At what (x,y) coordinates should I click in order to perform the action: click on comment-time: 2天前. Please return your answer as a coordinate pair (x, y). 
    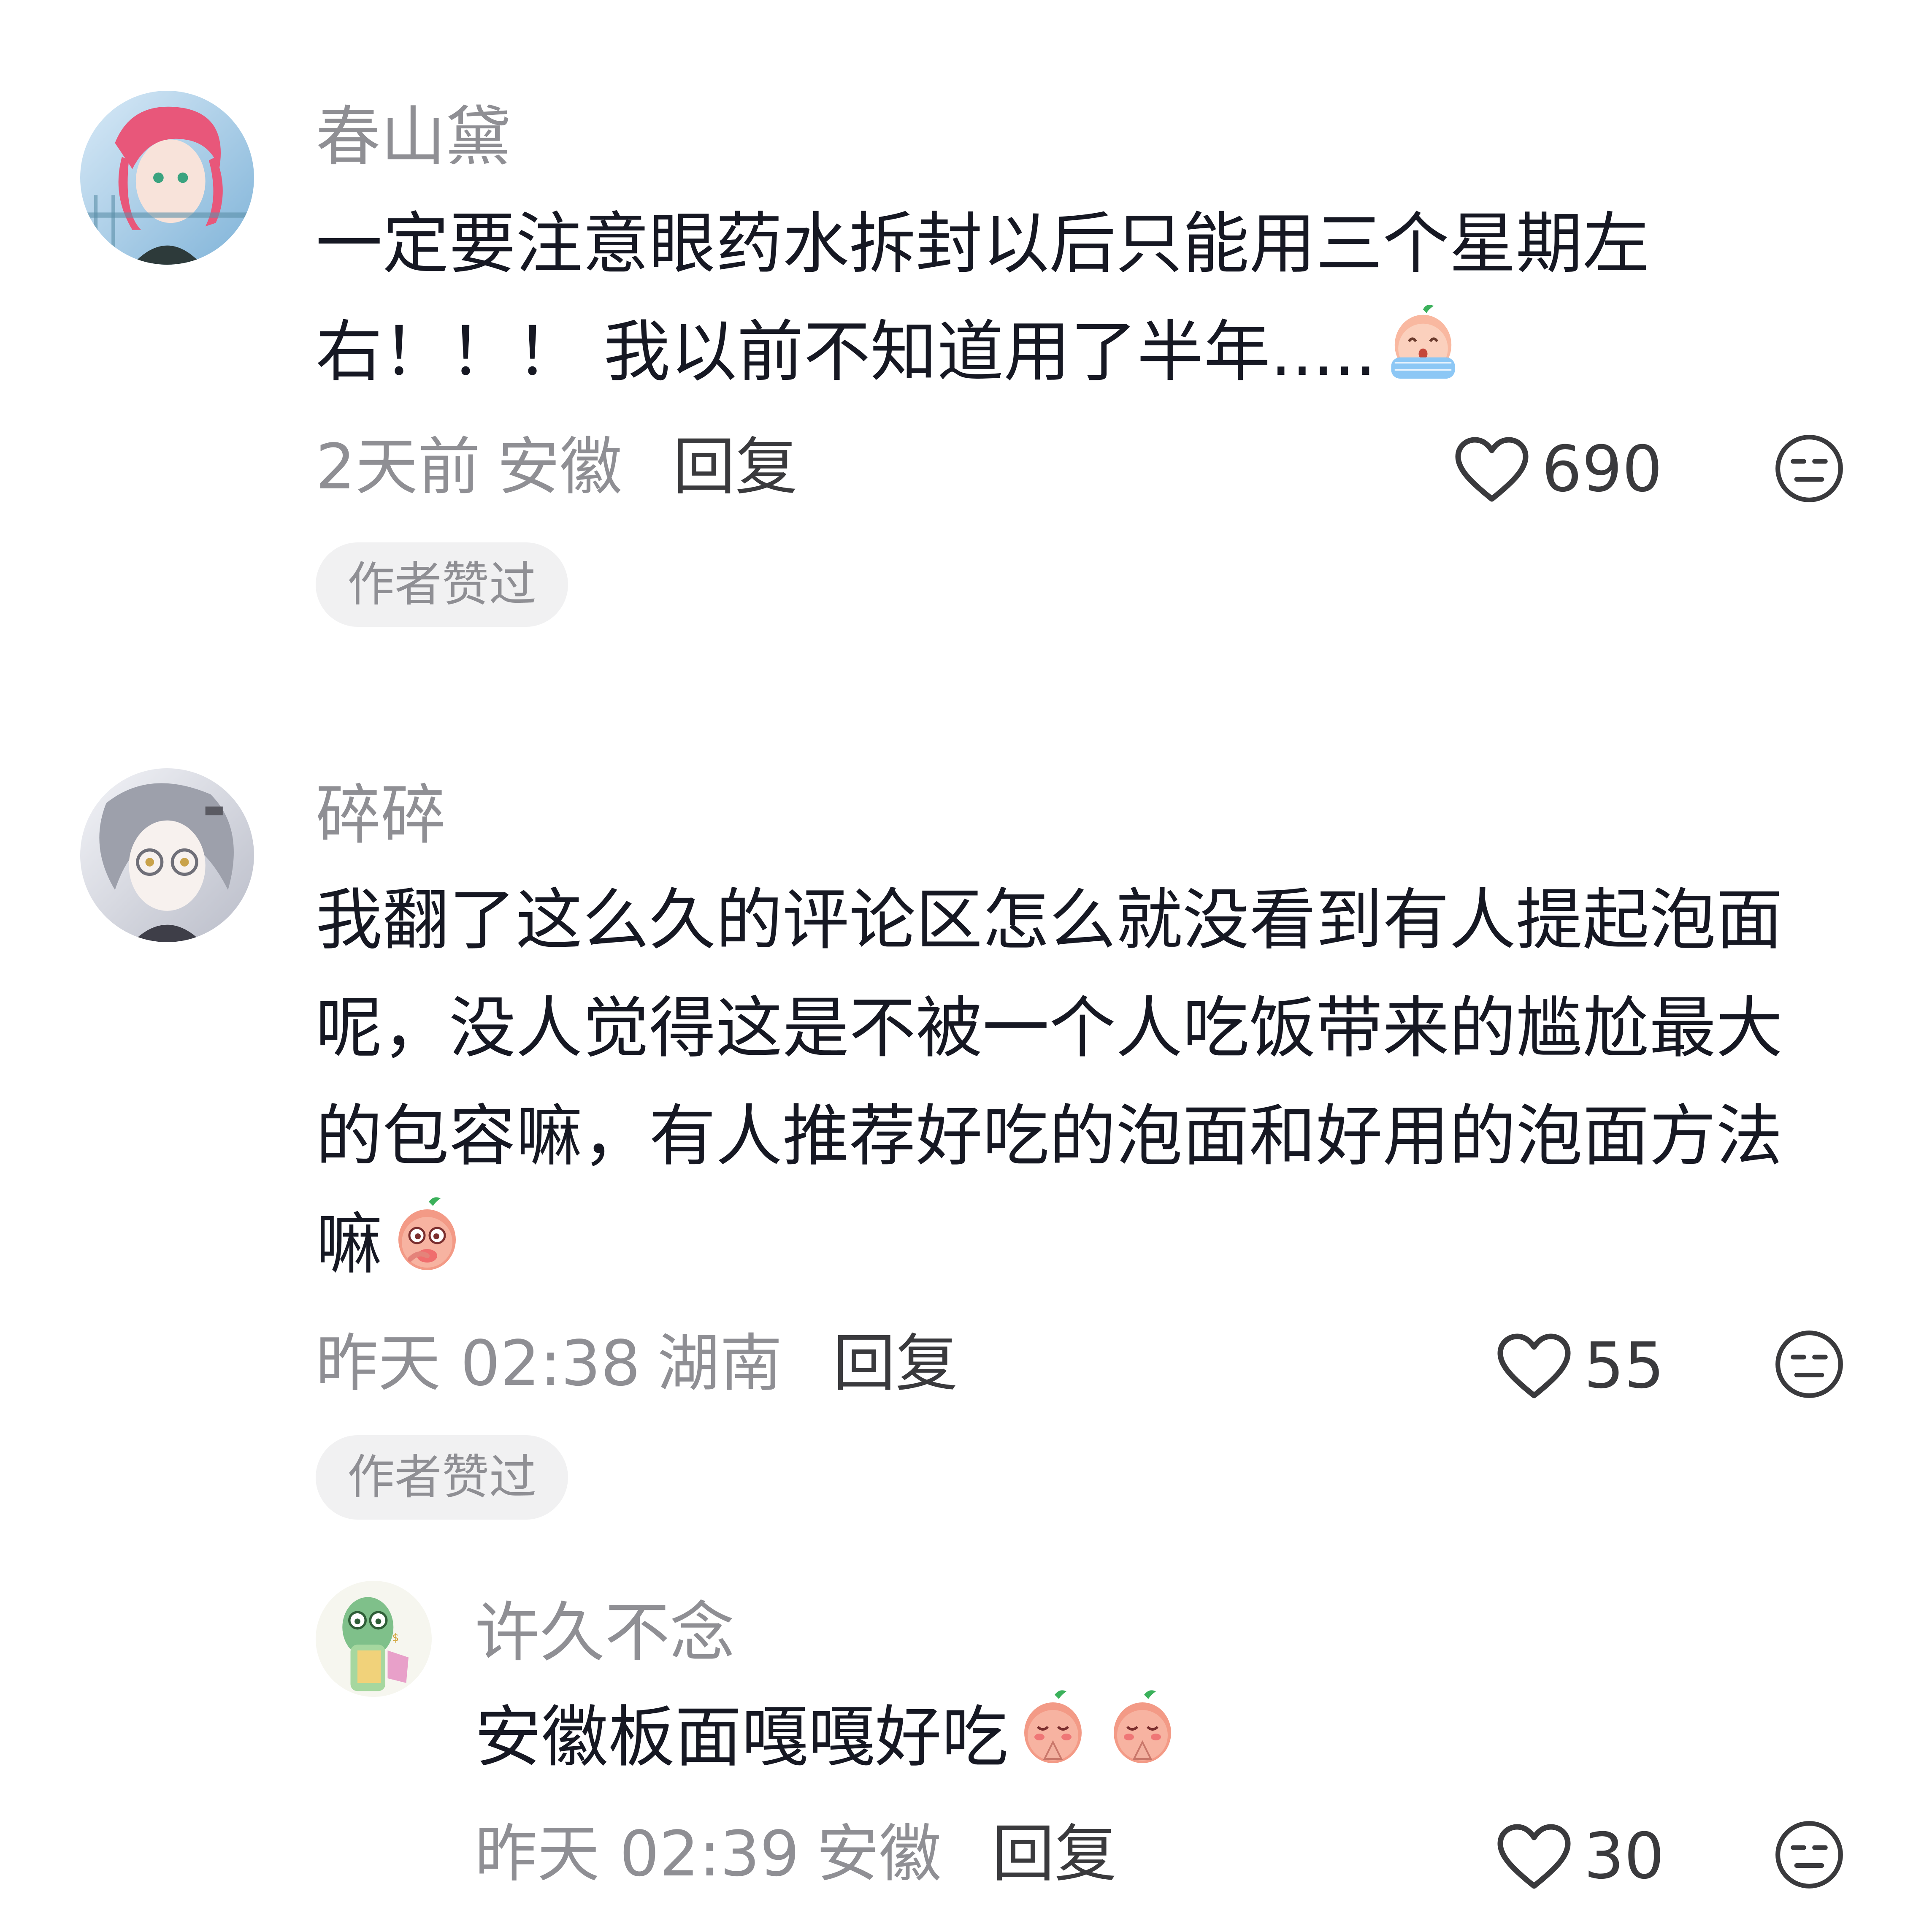
    Looking at the image, I should click on (398, 467).